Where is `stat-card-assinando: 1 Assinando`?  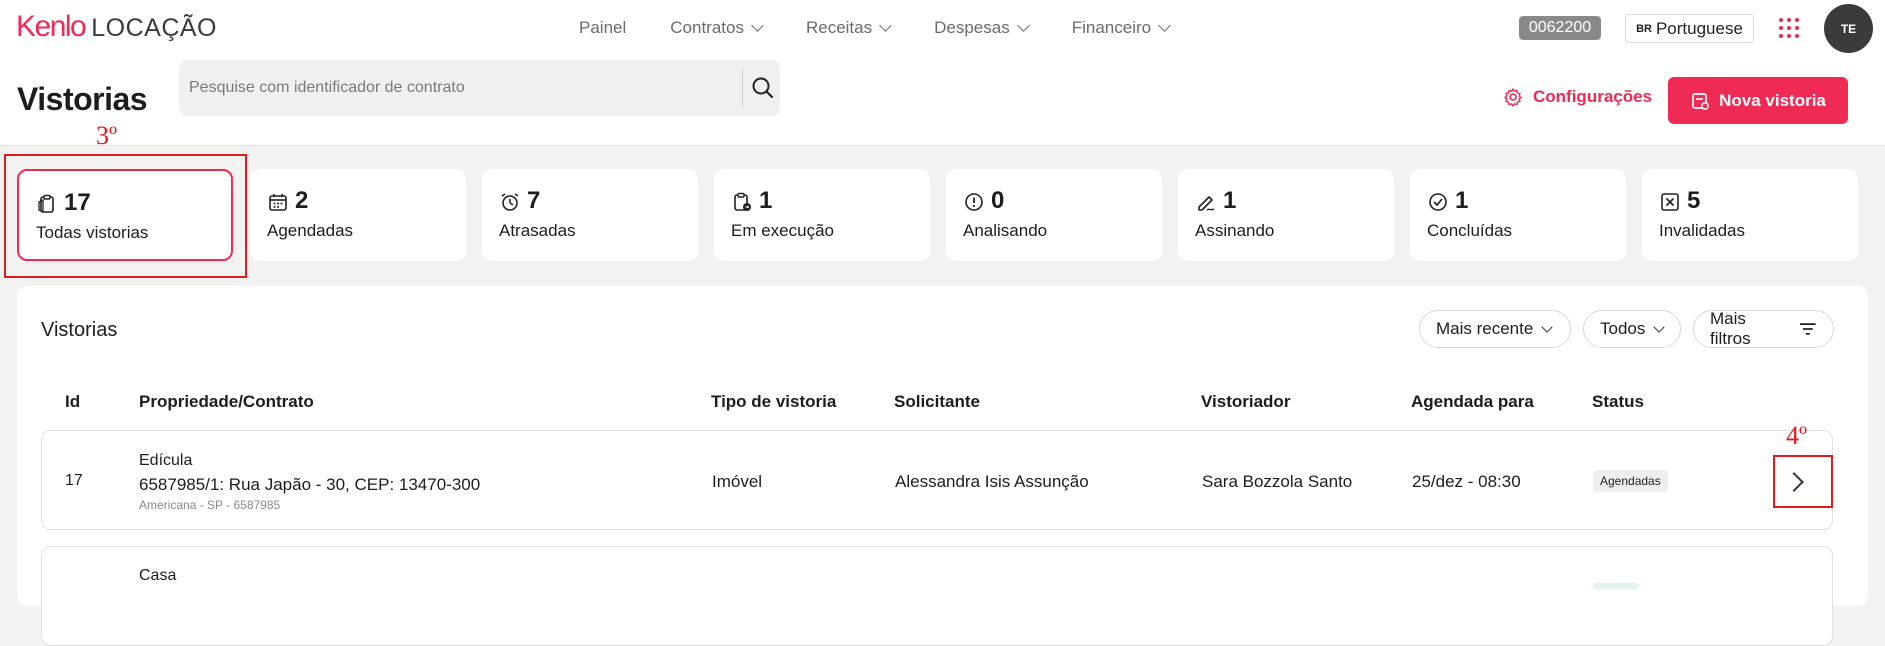
stat-card-assinando: 1 Assinando is located at coordinates (1286, 215).